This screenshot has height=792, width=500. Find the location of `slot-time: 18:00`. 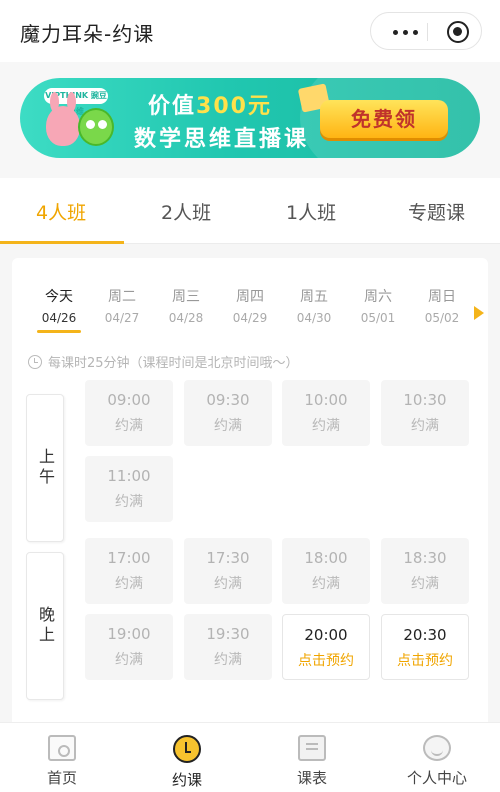

slot-time: 18:00 is located at coordinates (326, 558).